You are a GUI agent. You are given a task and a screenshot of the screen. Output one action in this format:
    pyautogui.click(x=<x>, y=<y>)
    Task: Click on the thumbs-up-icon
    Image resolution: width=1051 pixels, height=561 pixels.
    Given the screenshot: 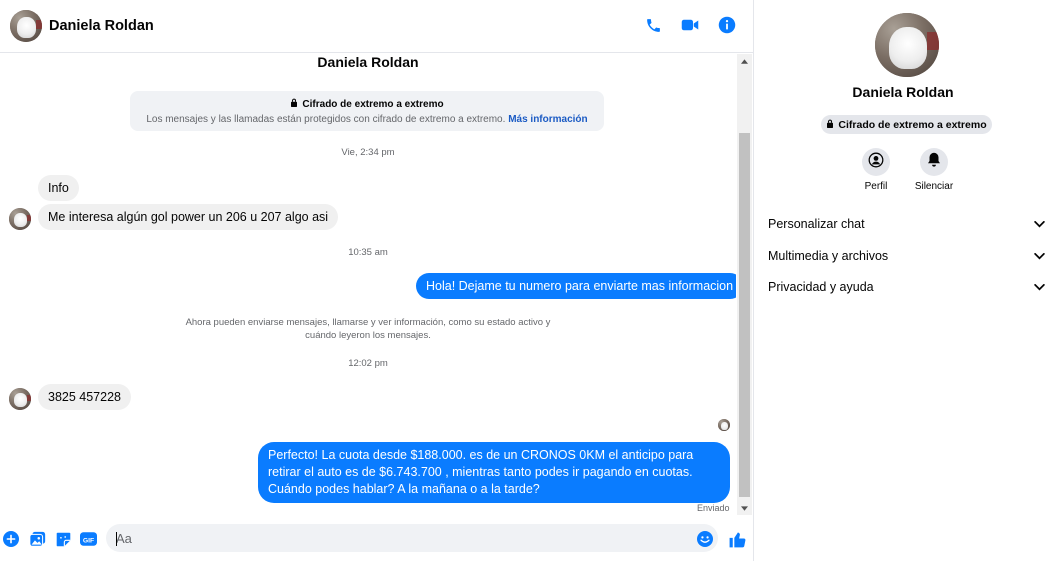 What is the action you would take?
    pyautogui.click(x=737, y=539)
    